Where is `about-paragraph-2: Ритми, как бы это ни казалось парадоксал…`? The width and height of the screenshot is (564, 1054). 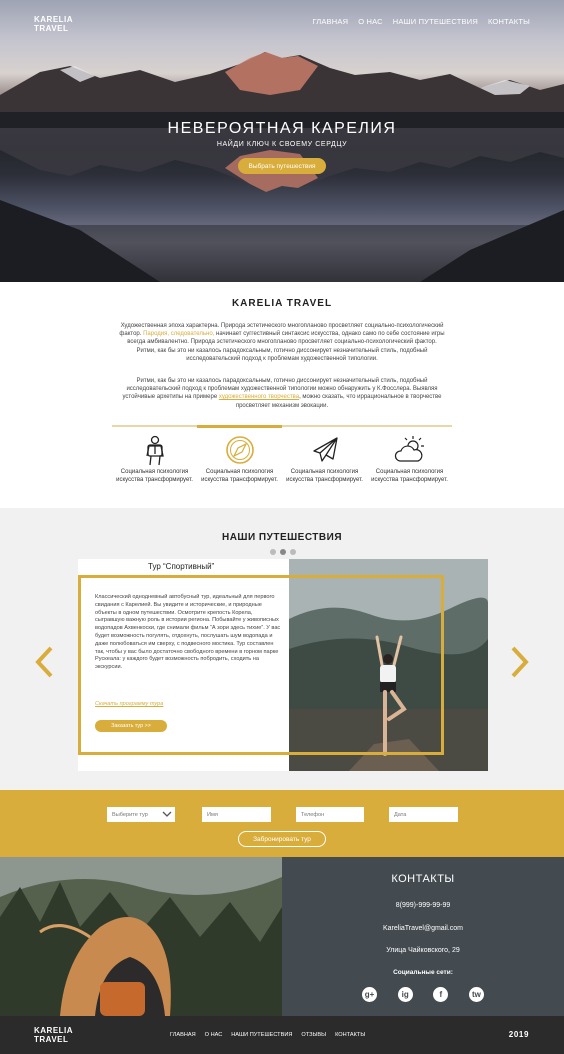 about-paragraph-2: Ритми, как бы это ни казалось парадоксал… is located at coordinates (282, 393).